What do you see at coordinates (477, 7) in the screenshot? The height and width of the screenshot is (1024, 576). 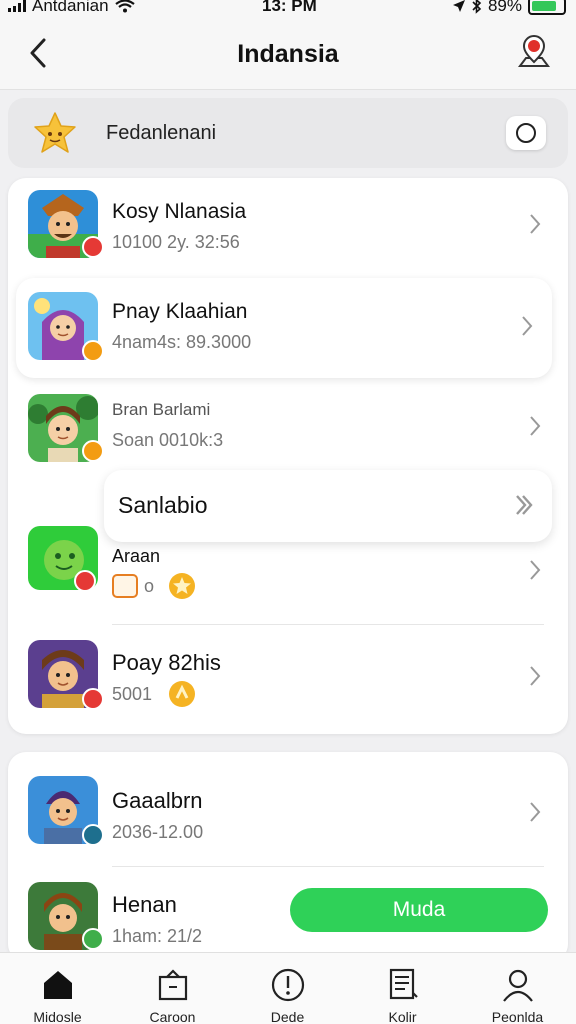 I see `bluetooth-icon` at bounding box center [477, 7].